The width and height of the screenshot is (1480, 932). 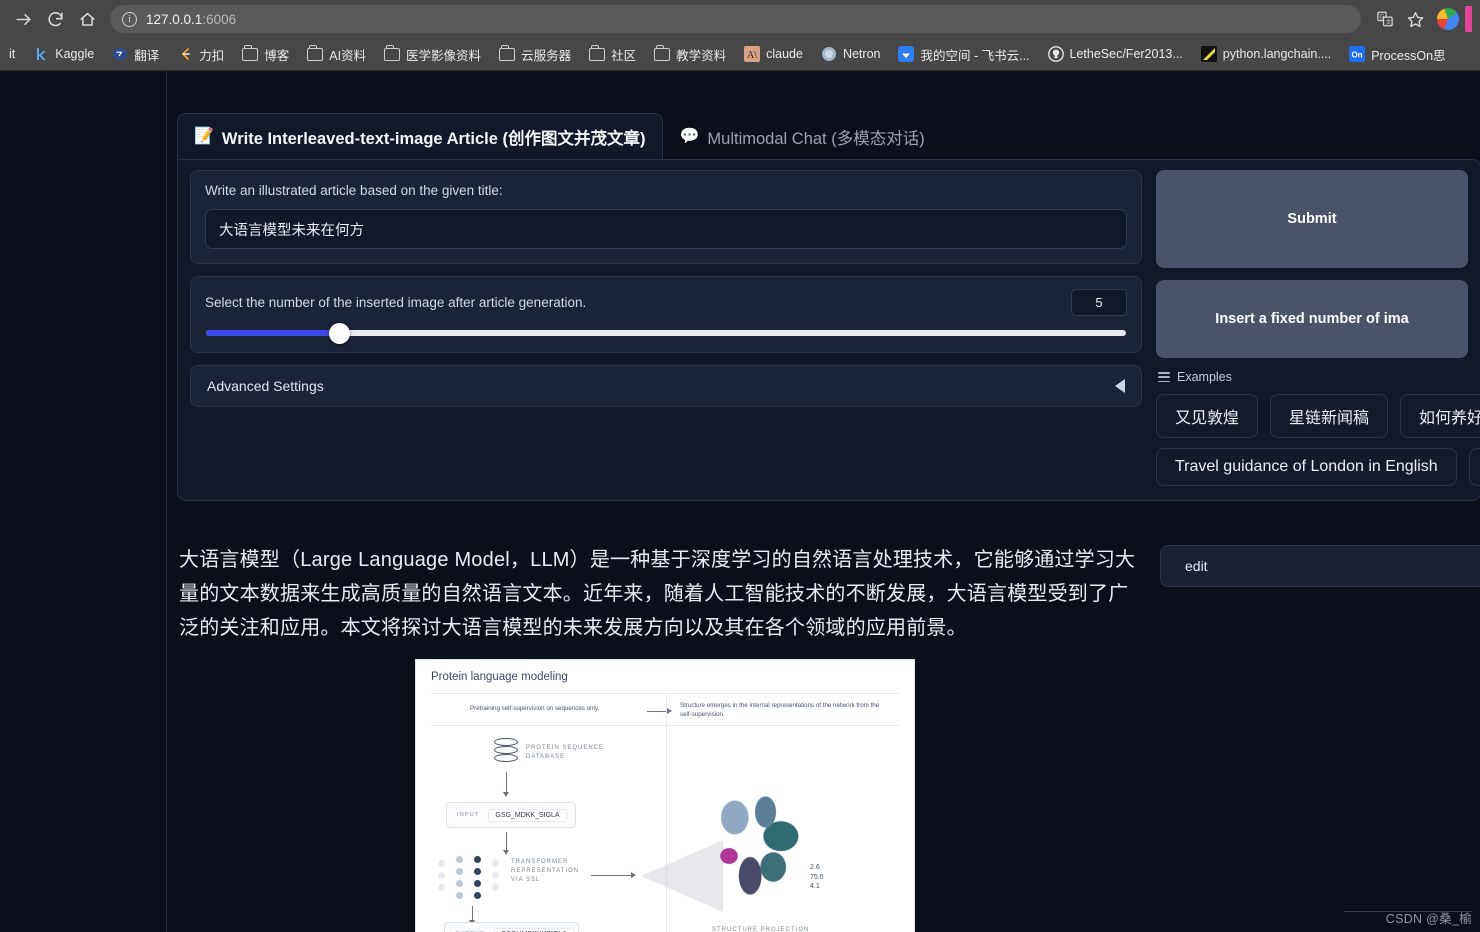 I want to click on bookmark-folder-ai: AI资料, so click(x=336, y=54).